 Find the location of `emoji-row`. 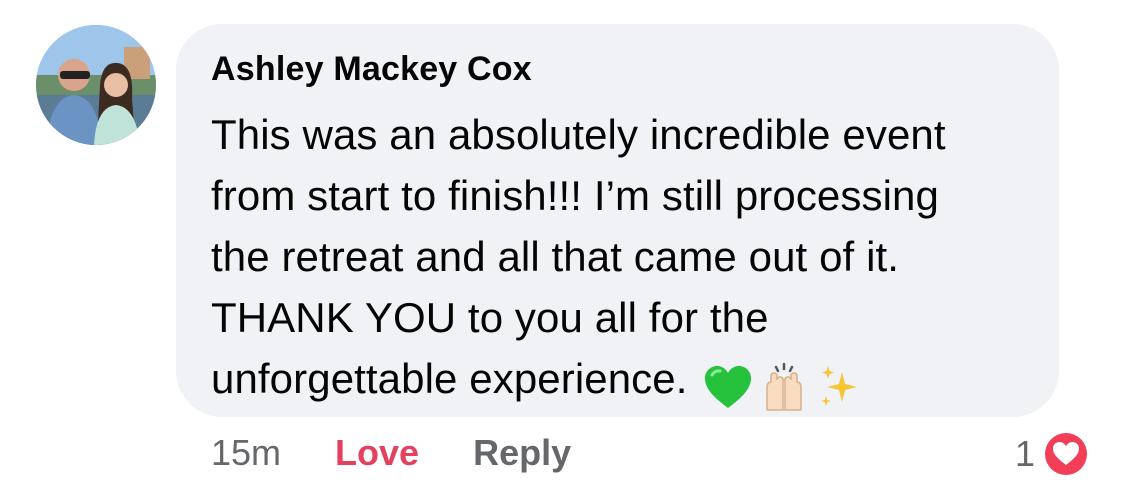

emoji-row is located at coordinates (786, 384).